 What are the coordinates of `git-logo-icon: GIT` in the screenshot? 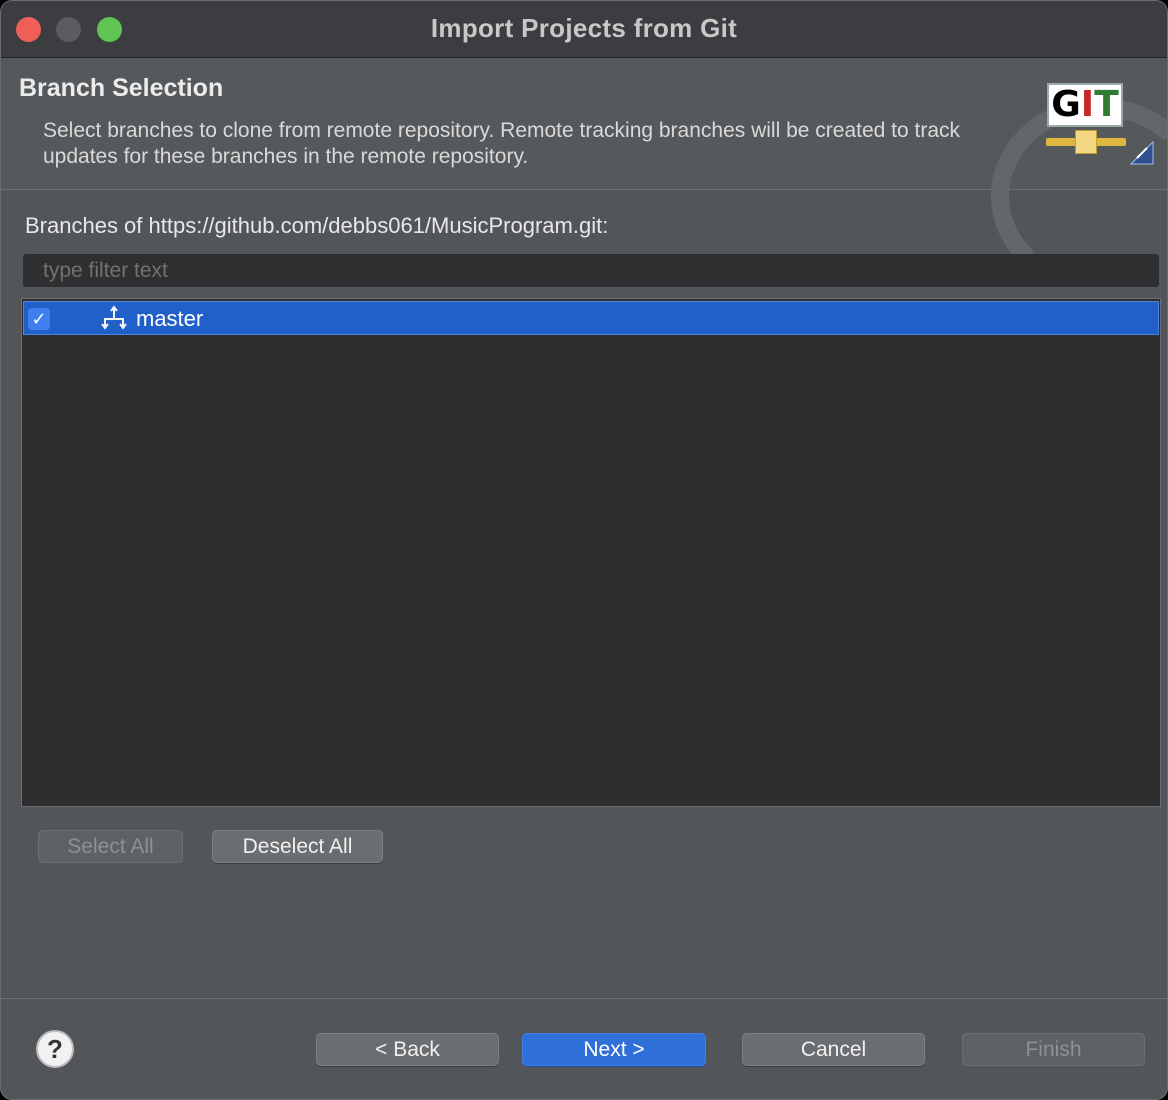 It's located at (1085, 105).